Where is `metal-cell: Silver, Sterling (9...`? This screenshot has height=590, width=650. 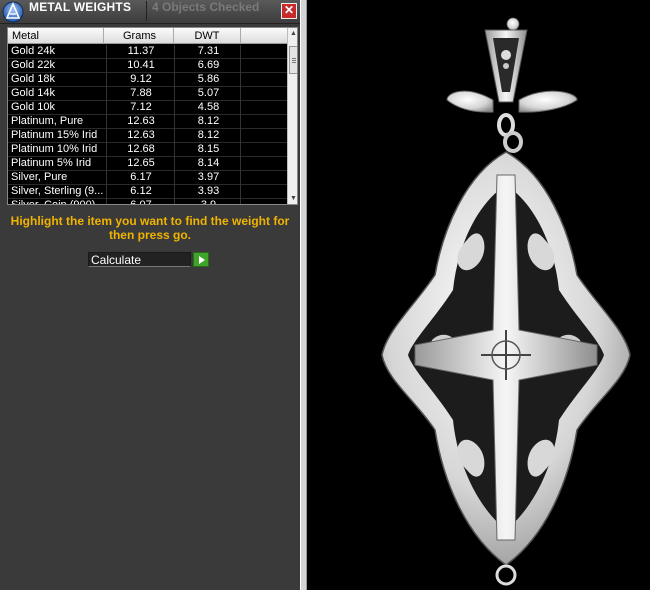 metal-cell: Silver, Sterling (9... is located at coordinates (57, 191).